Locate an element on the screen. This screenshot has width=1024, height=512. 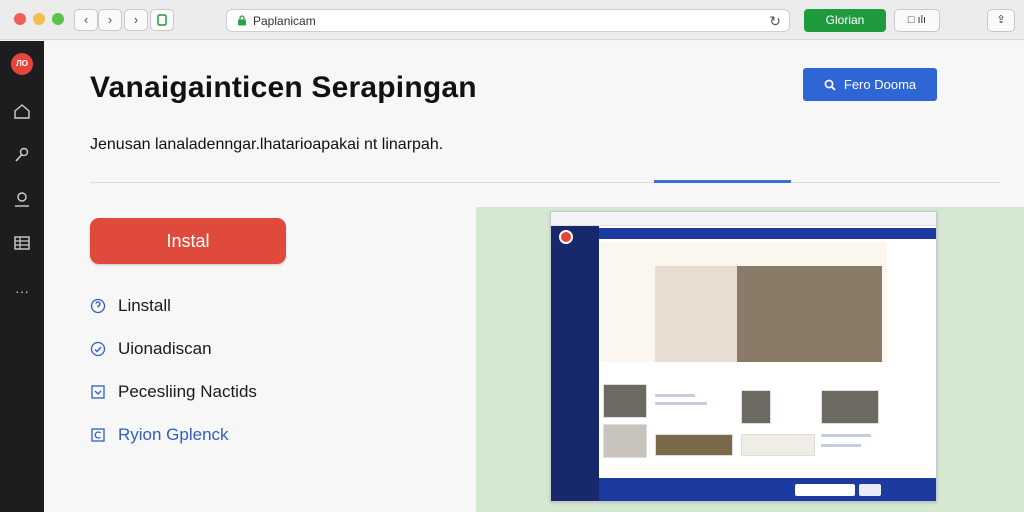
share-icon: ⇪ is located at coordinates (1001, 20).